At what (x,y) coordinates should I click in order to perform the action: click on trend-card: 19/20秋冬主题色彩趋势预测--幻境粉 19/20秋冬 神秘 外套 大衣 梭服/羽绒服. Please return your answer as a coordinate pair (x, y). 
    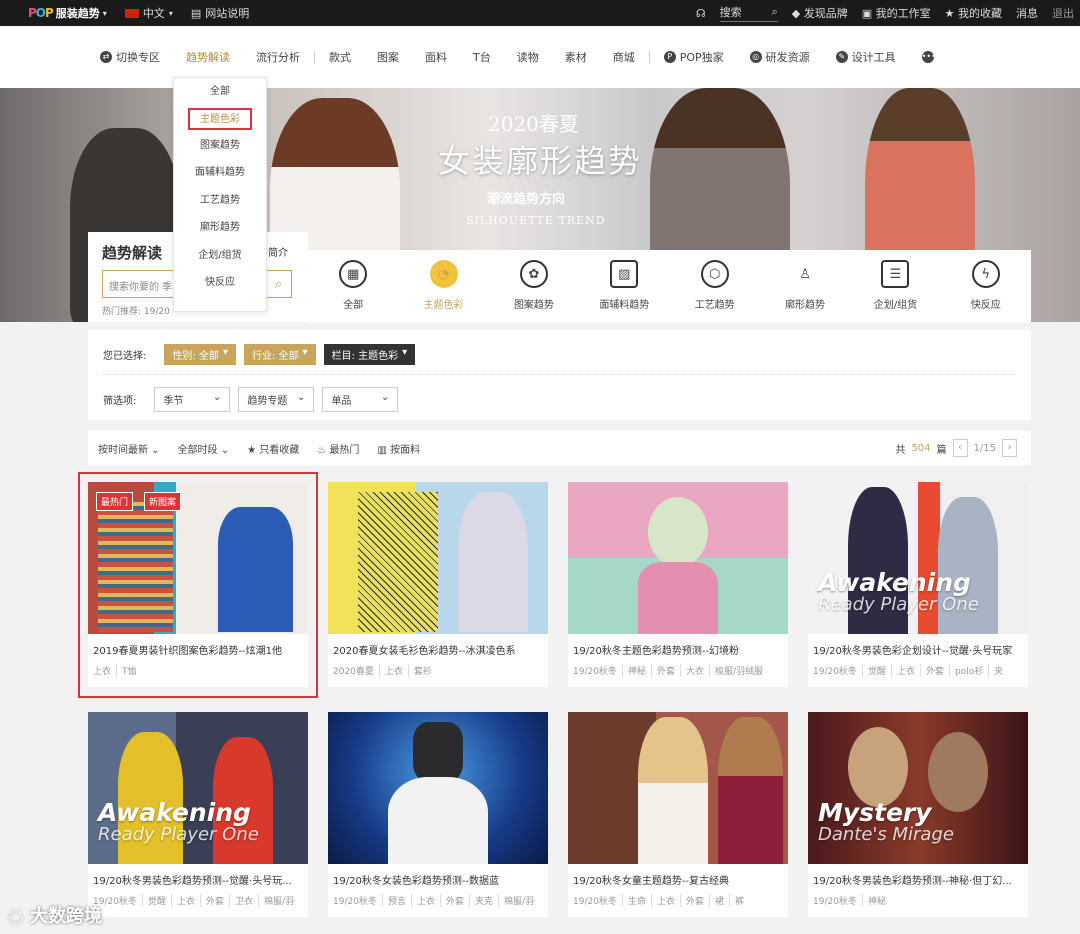
    Looking at the image, I should click on (678, 584).